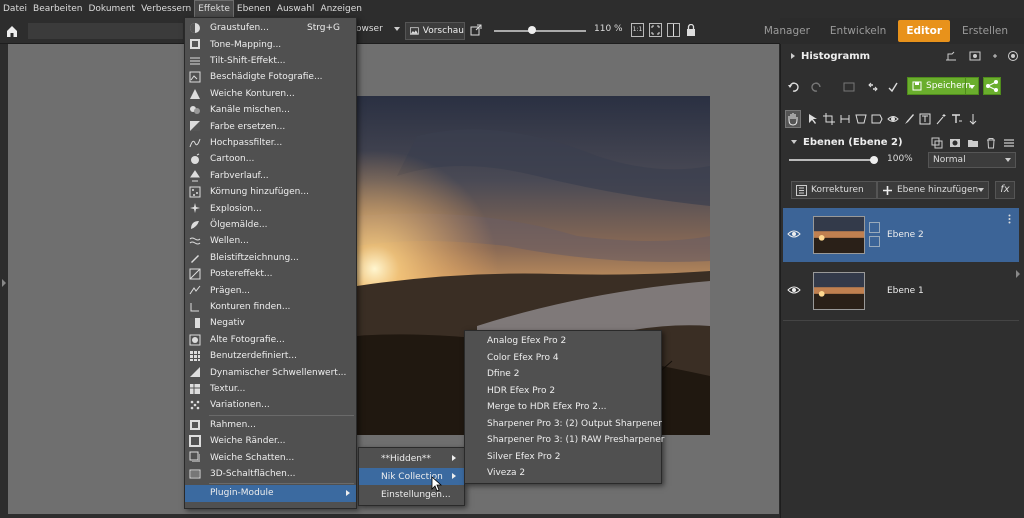  What do you see at coordinates (957, 119) in the screenshot?
I see `text-style-icon` at bounding box center [957, 119].